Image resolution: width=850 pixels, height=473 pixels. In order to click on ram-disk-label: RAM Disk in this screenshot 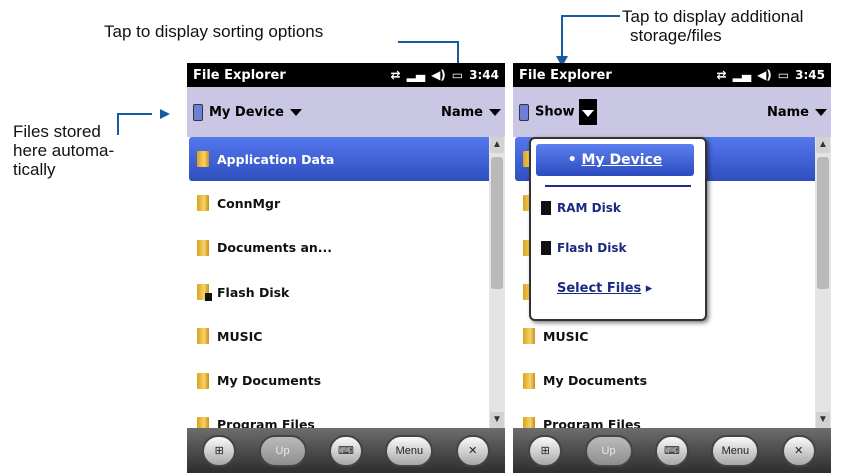, I will do `click(589, 208)`.